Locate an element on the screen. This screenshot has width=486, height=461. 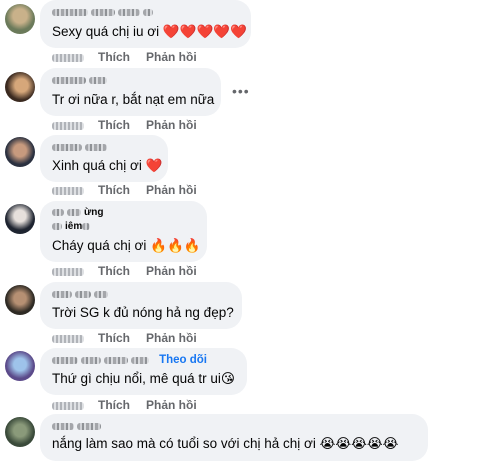
author-name: Theo dõi is located at coordinates (129, 360).